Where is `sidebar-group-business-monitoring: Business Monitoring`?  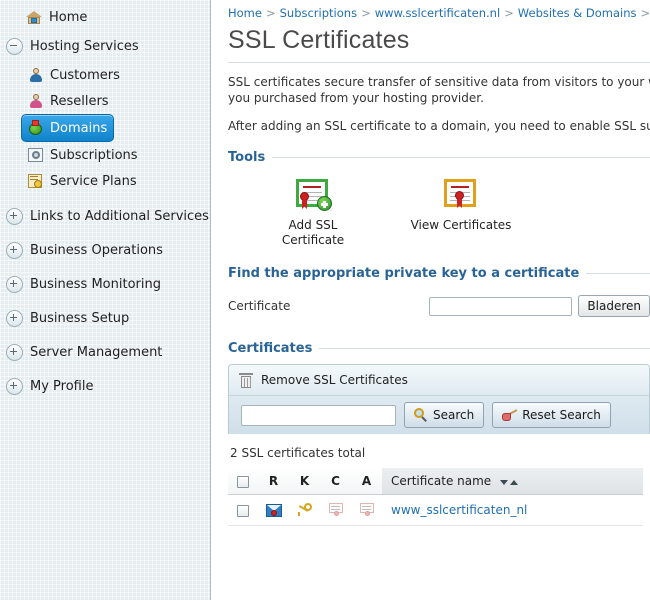
sidebar-group-business-monitoring: Business Monitoring is located at coordinates (105, 284).